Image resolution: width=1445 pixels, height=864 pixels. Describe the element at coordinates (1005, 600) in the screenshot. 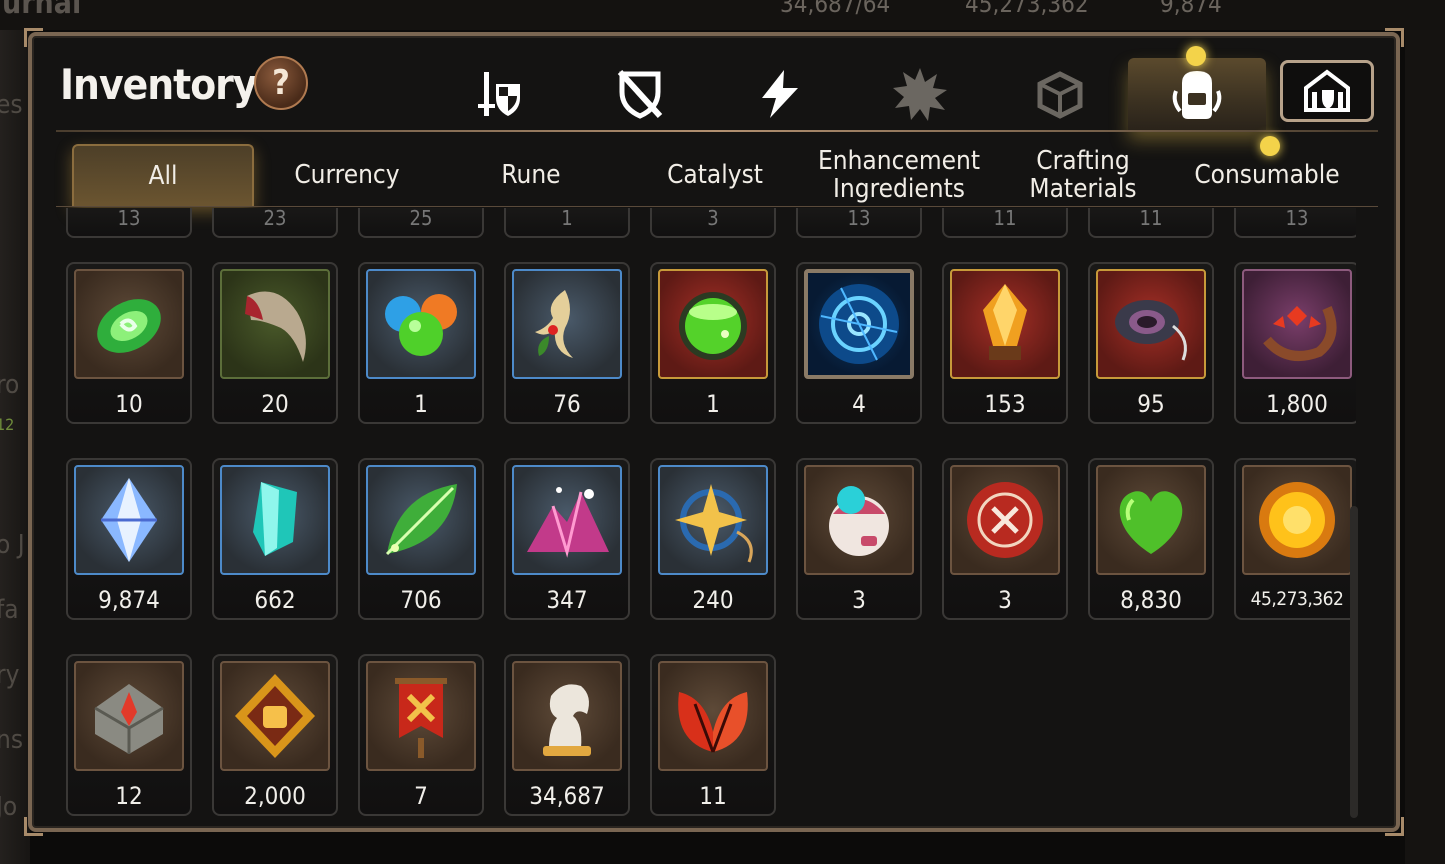

I see `item-count: 3` at that location.